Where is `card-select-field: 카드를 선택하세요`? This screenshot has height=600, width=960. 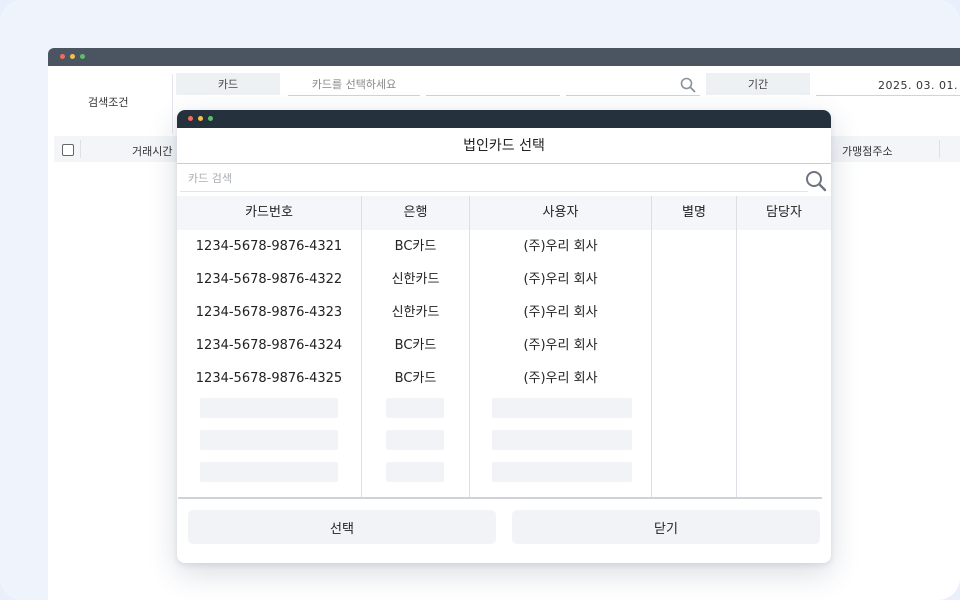 card-select-field: 카드를 선택하세요 is located at coordinates (354, 84).